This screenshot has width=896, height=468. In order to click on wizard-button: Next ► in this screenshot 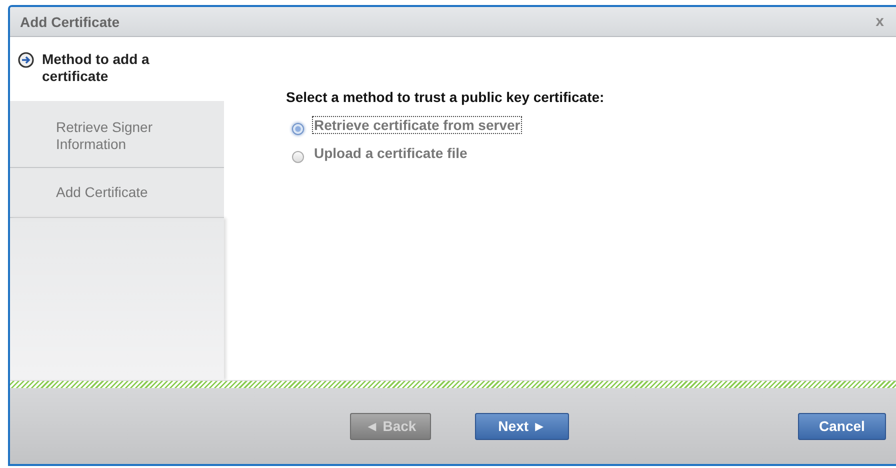, I will do `click(522, 426)`.